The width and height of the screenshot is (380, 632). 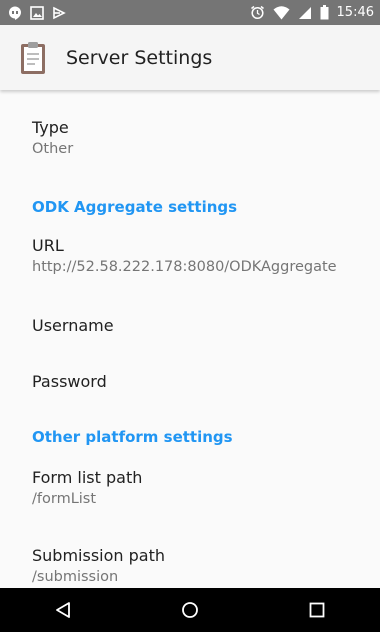 I want to click on signal-icon, so click(x=305, y=13).